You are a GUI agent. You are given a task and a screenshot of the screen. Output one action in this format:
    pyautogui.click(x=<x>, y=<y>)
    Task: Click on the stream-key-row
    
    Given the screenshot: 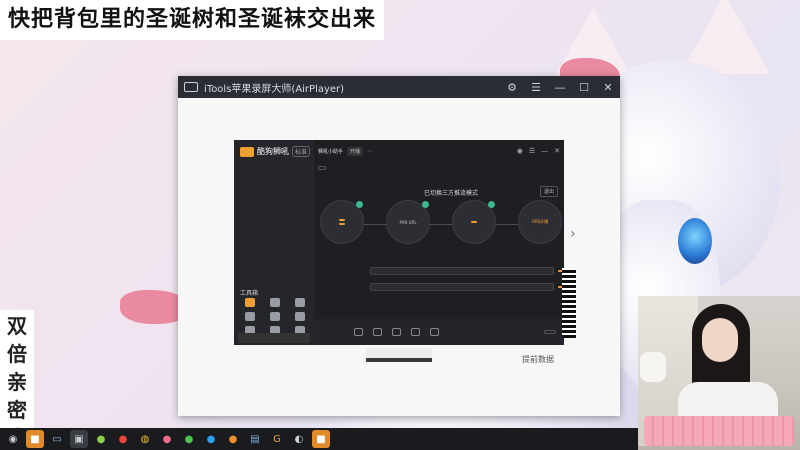 What is the action you would take?
    pyautogui.click(x=466, y=287)
    